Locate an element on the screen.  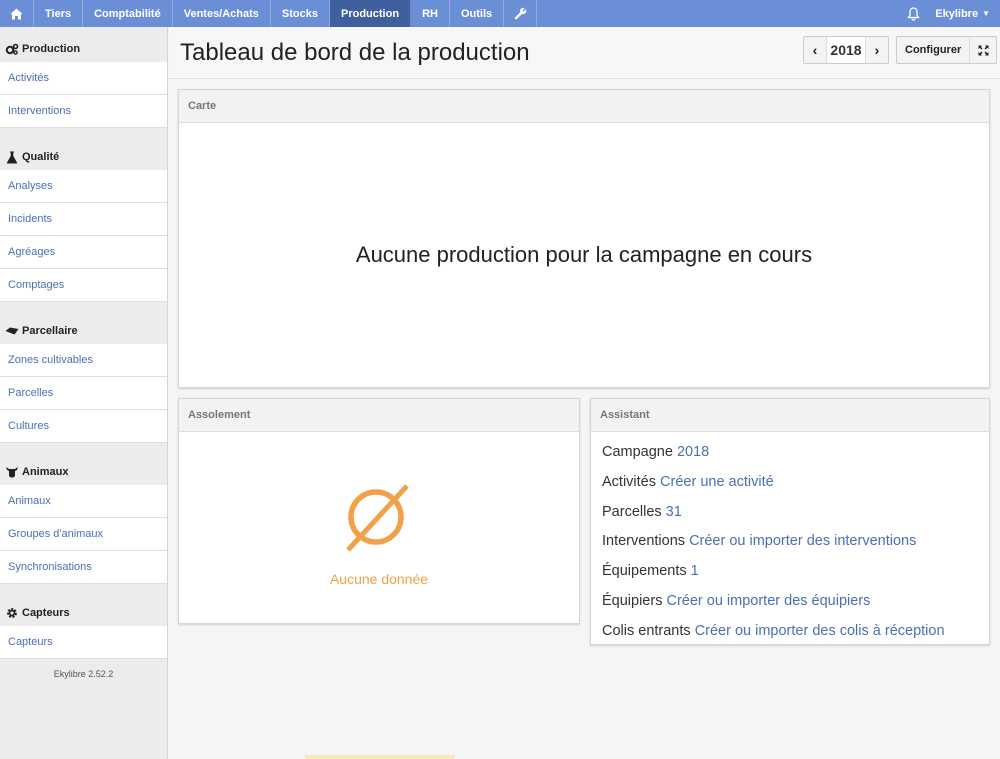
sidebar-section-production: Production Activités Interventions is located at coordinates (83, 77).